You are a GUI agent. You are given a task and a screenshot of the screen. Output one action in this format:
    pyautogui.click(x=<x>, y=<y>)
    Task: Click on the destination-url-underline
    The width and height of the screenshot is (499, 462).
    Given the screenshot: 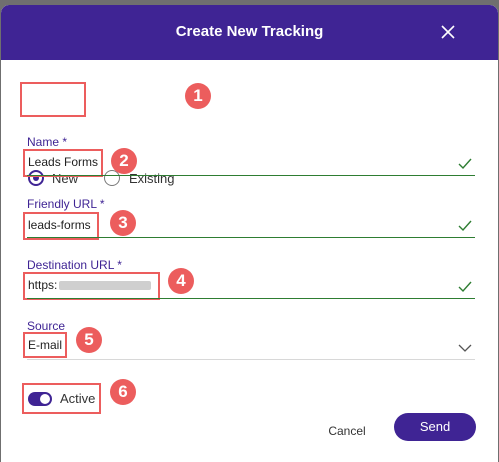 What is the action you would take?
    pyautogui.click(x=251, y=298)
    